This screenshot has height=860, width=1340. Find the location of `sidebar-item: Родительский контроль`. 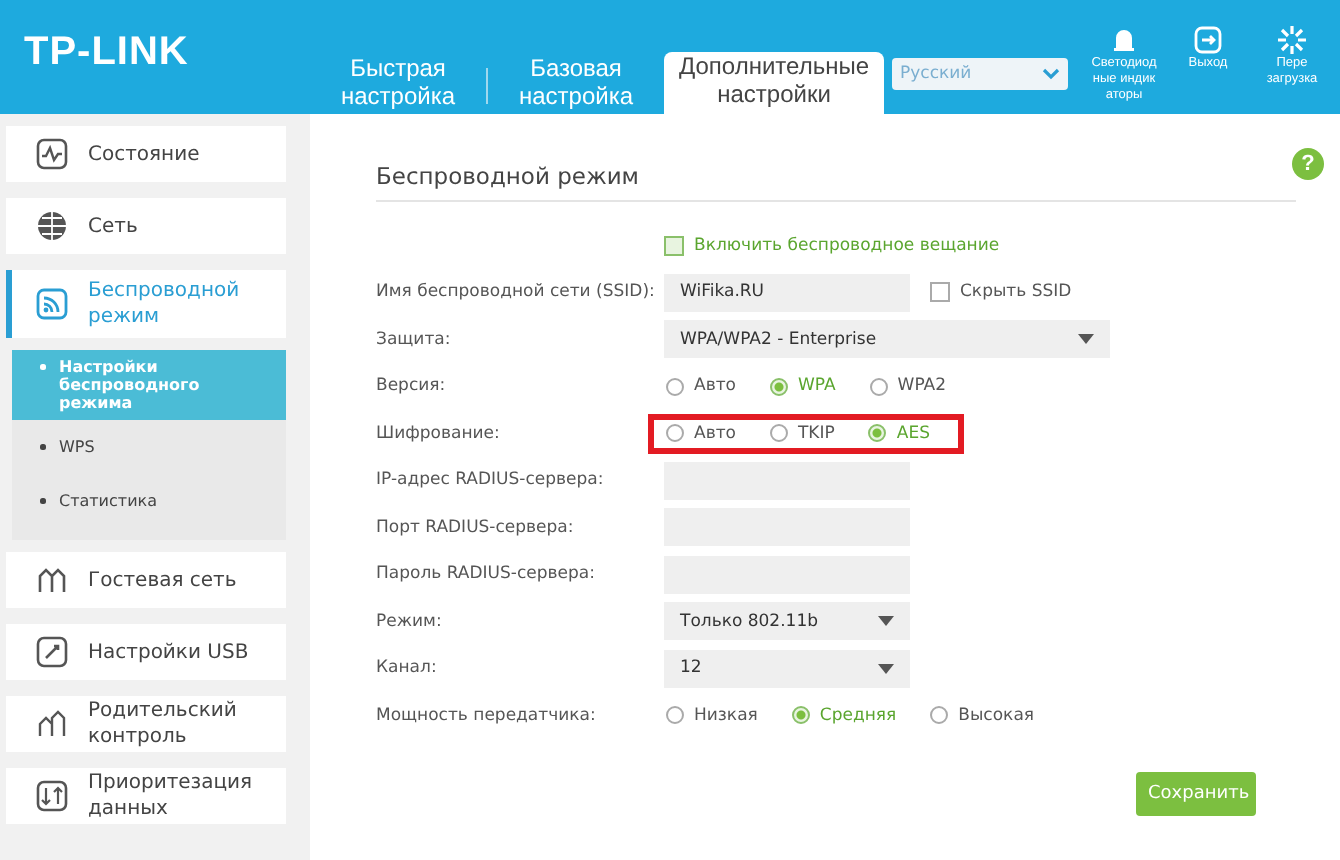

sidebar-item: Родительский контроль is located at coordinates (146, 724).